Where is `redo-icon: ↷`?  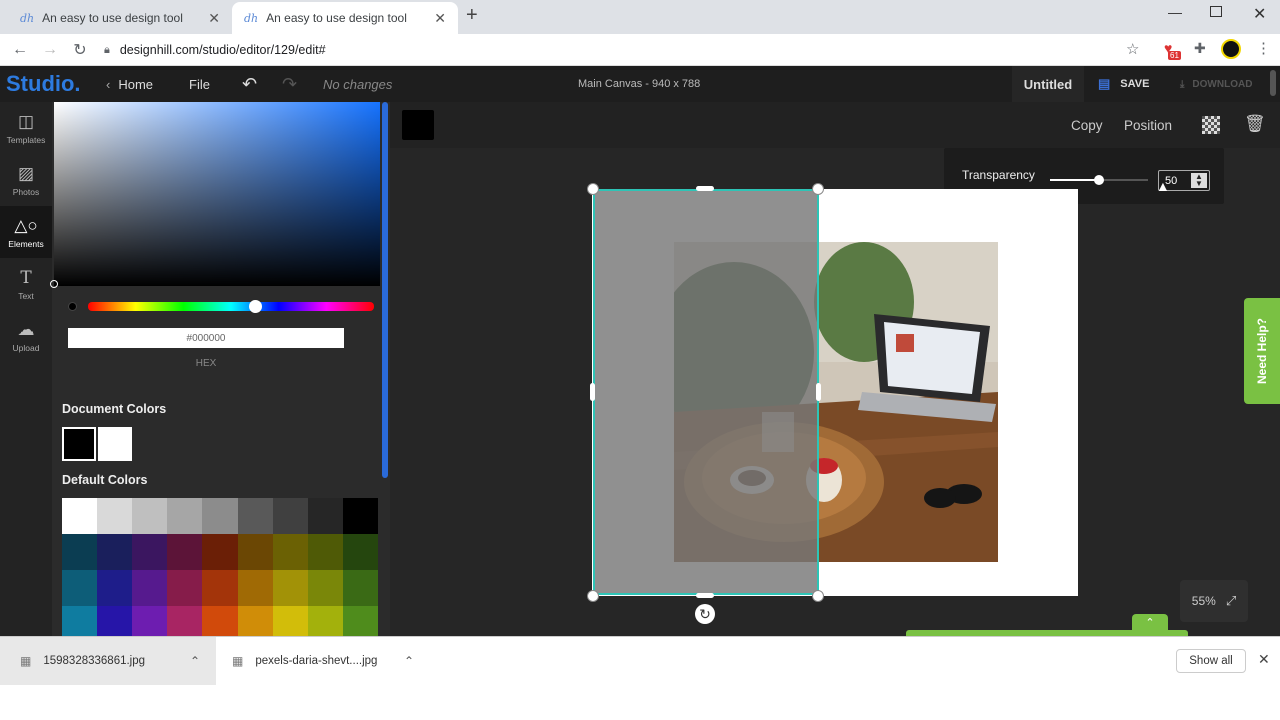 redo-icon: ↷ is located at coordinates (289, 84).